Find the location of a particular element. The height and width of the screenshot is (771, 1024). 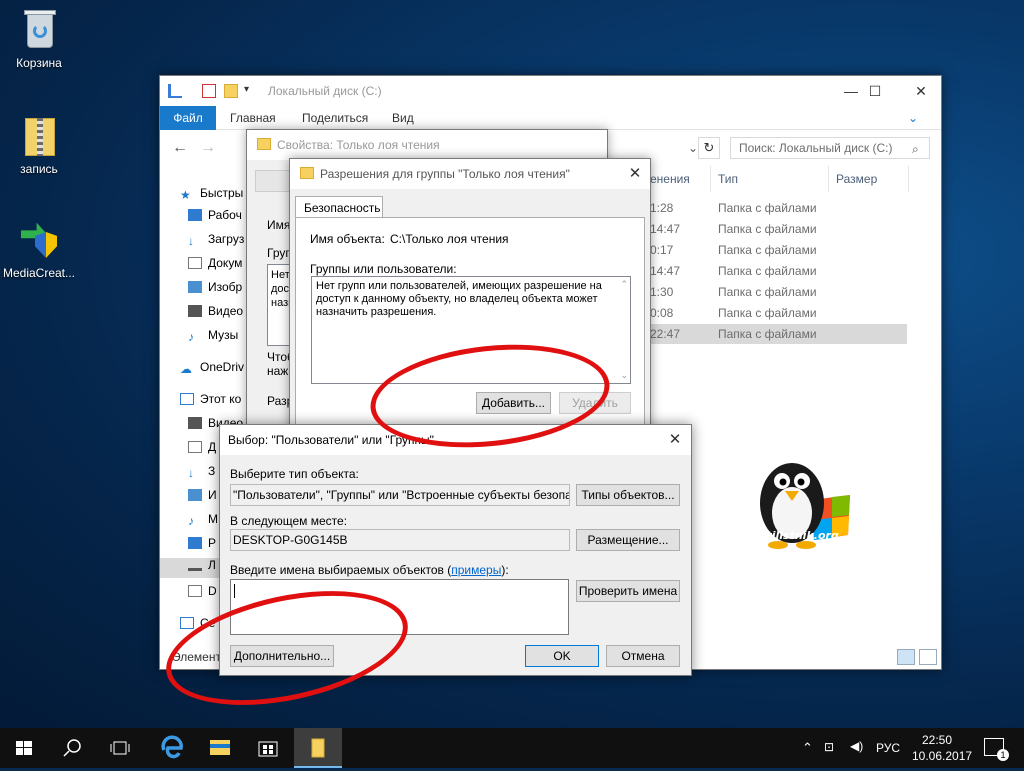

table-row: 1:30 Папка с файлами is located at coordinates (778, 292).